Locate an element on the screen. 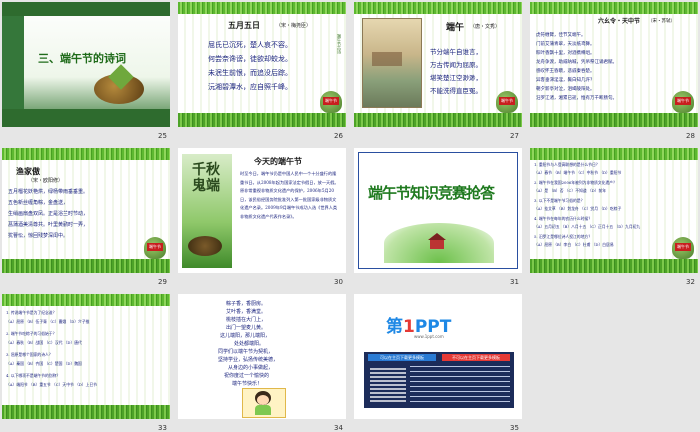 The width and height of the screenshot is (700, 432). poem-line: 朝夕新亭对泣，泪竭陵阳处。 is located at coordinates (565, 89).